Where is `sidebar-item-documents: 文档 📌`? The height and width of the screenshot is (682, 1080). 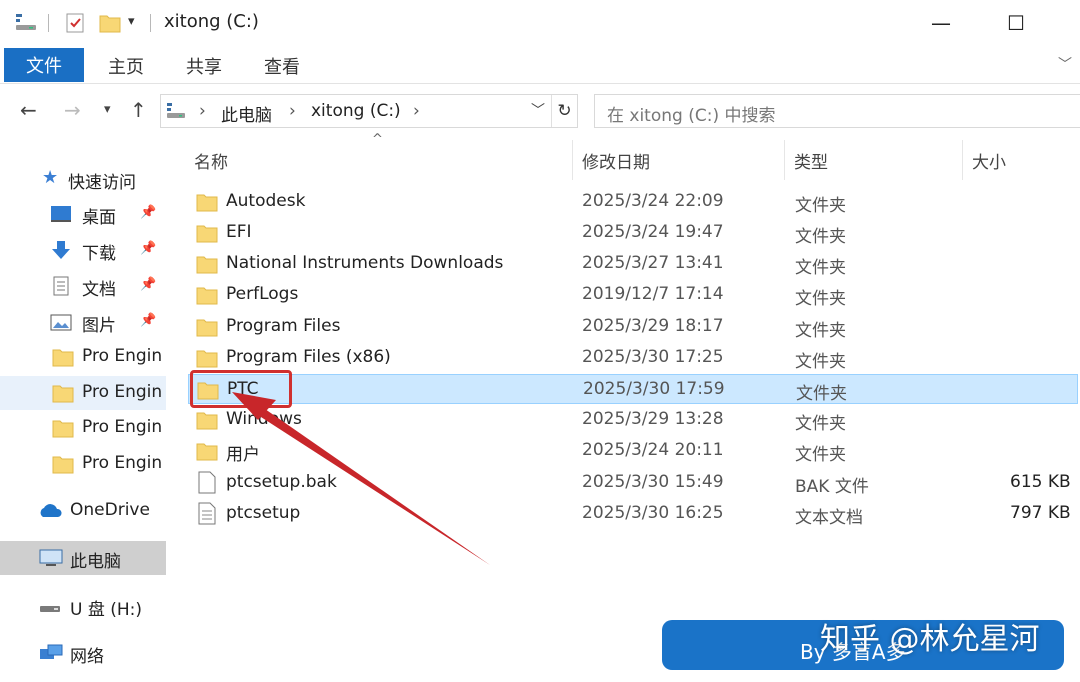
sidebar-item-documents: 文档 📌 is located at coordinates (83, 286).